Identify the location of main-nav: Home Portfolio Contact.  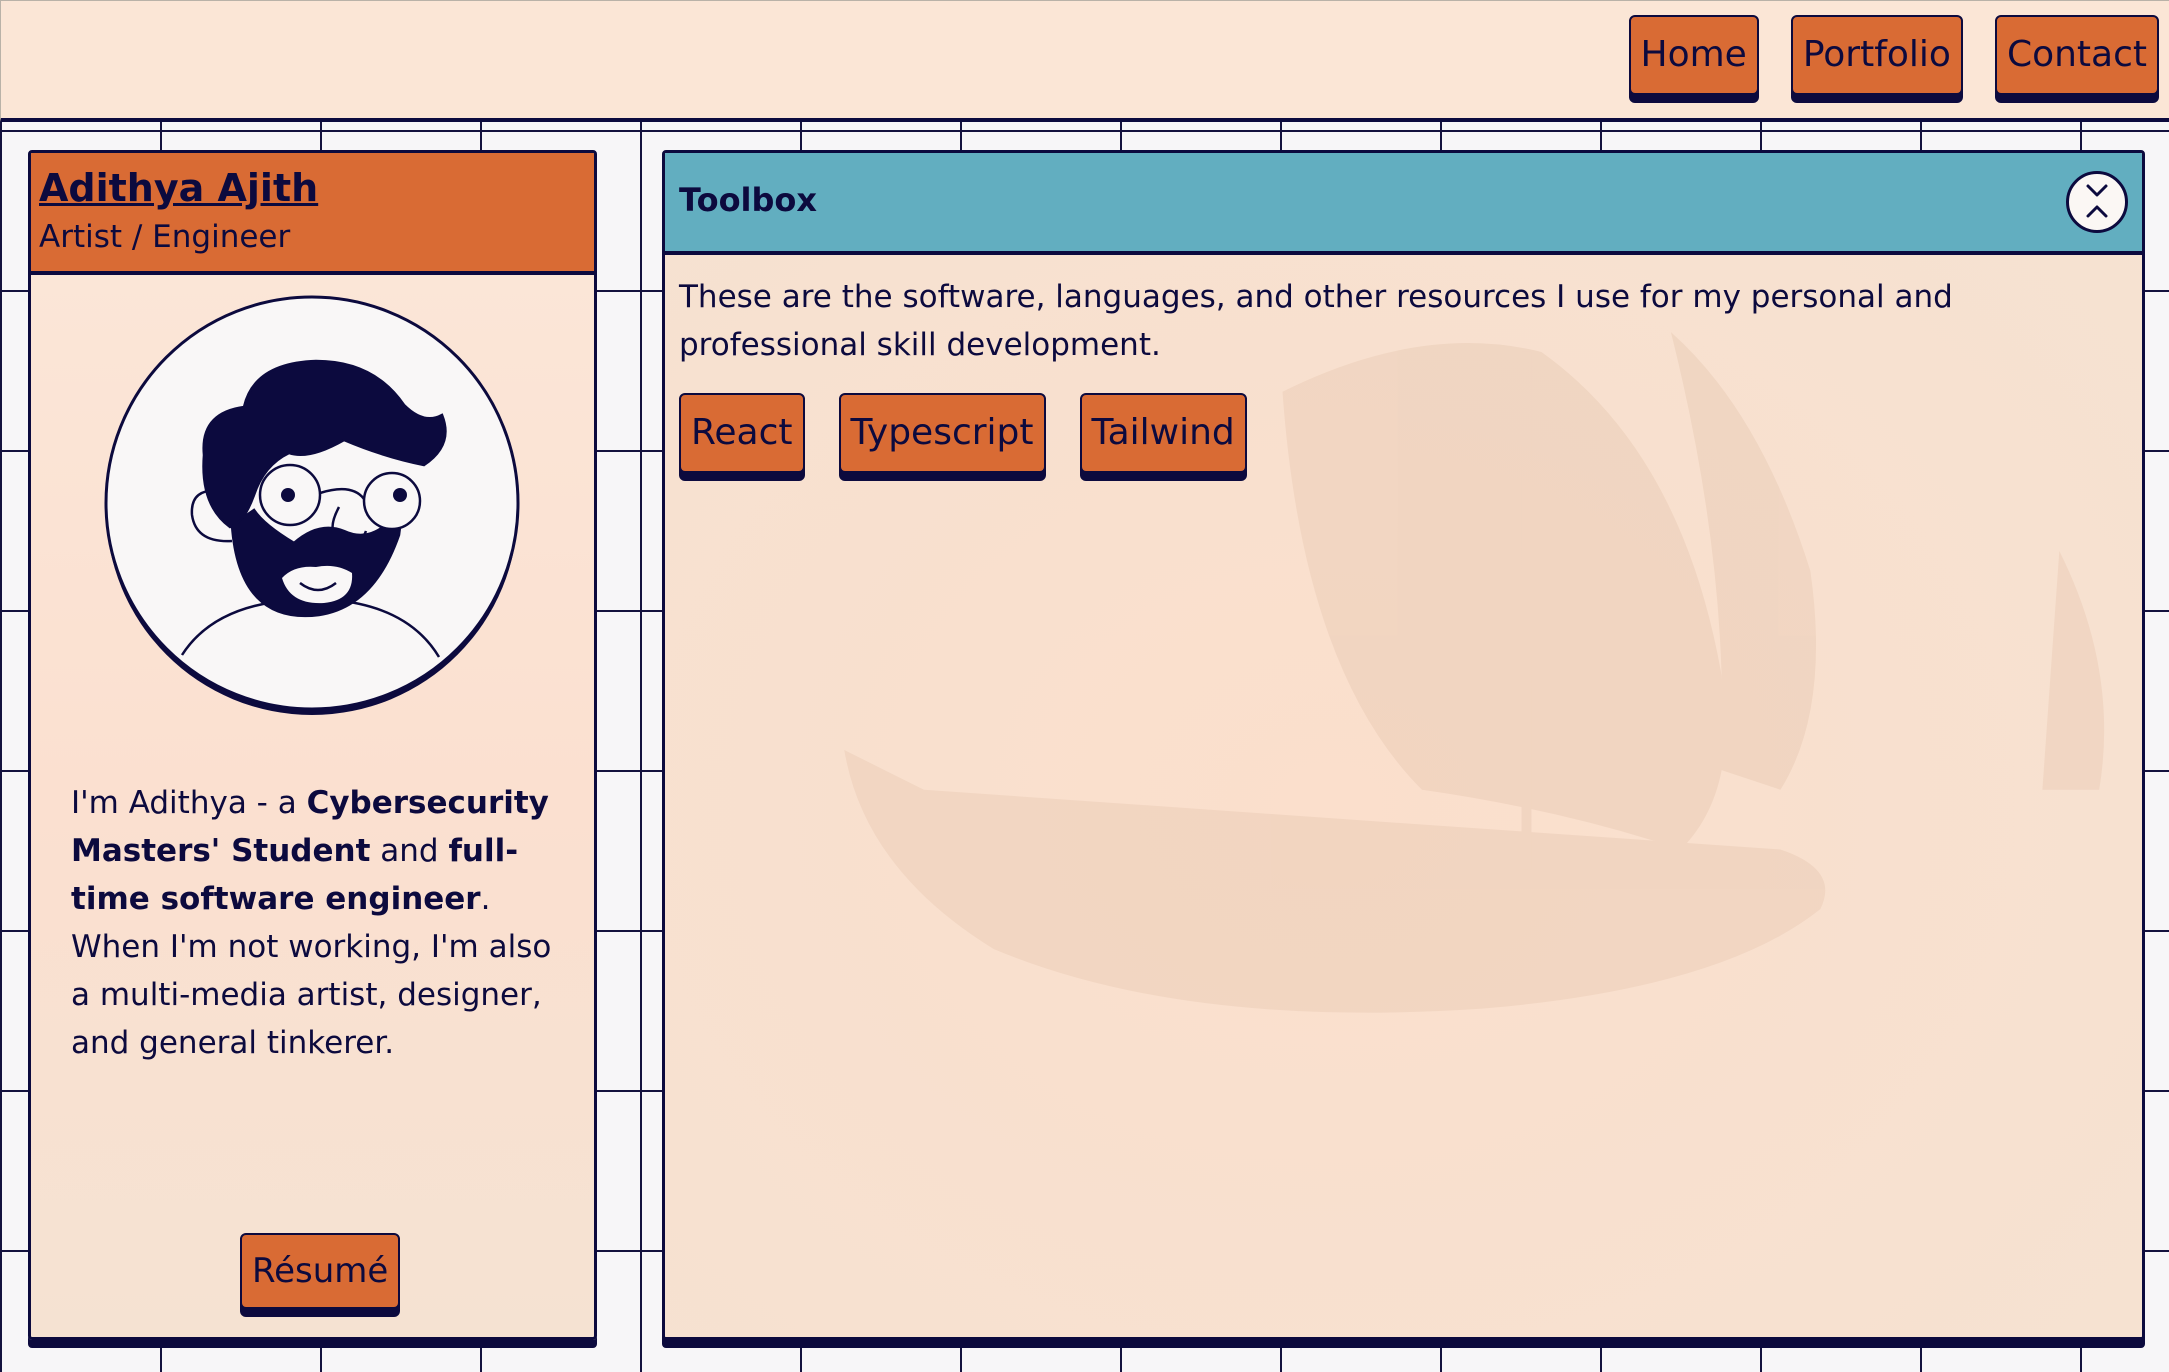
(1893, 55).